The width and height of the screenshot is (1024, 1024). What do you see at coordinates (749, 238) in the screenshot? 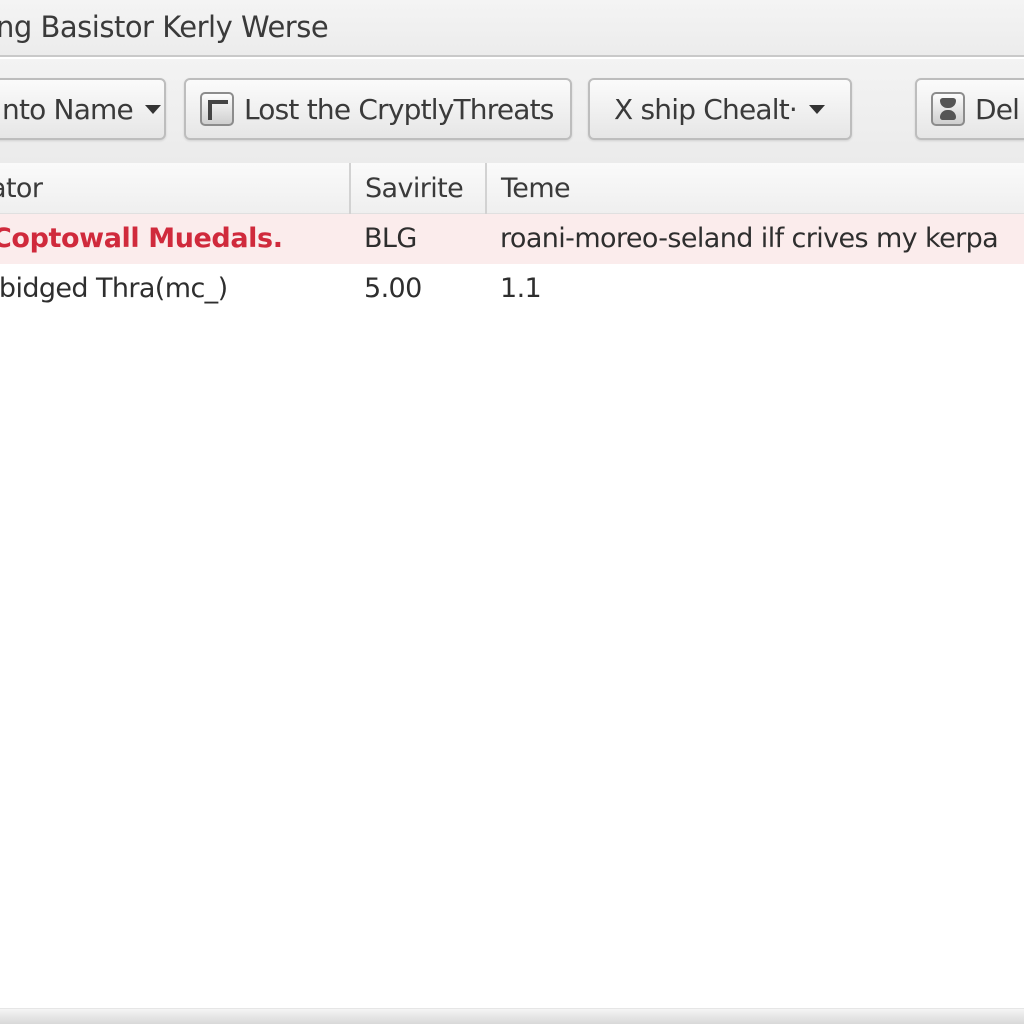
I see `cell-type: roani-moreo-seland ilf crives my kerpa` at bounding box center [749, 238].